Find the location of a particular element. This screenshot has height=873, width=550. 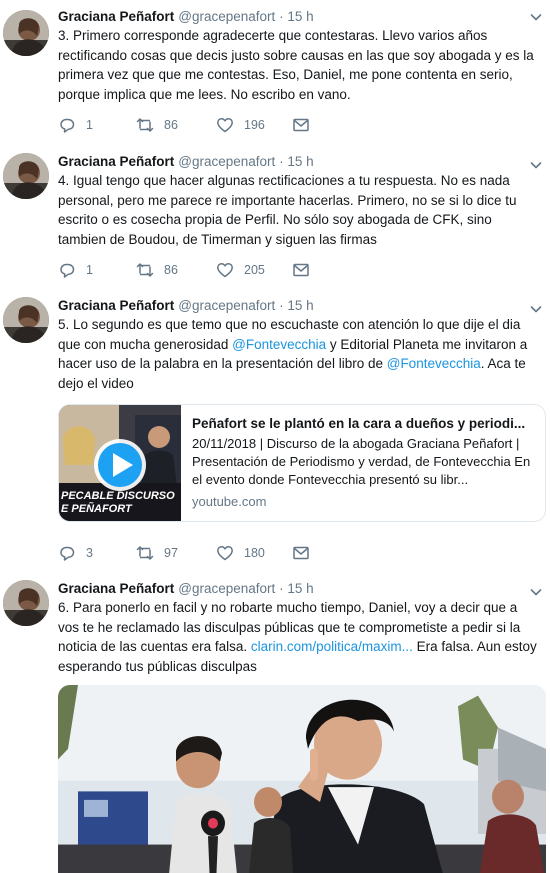

tweet-actions: 3 97 180 is located at coordinates (188, 553).